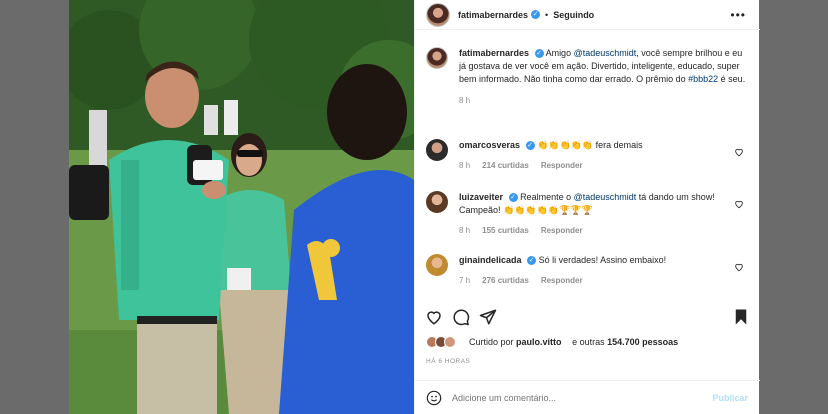 The height and width of the screenshot is (414, 828). What do you see at coordinates (464, 280) in the screenshot?
I see `comment-time: 7 h` at bounding box center [464, 280].